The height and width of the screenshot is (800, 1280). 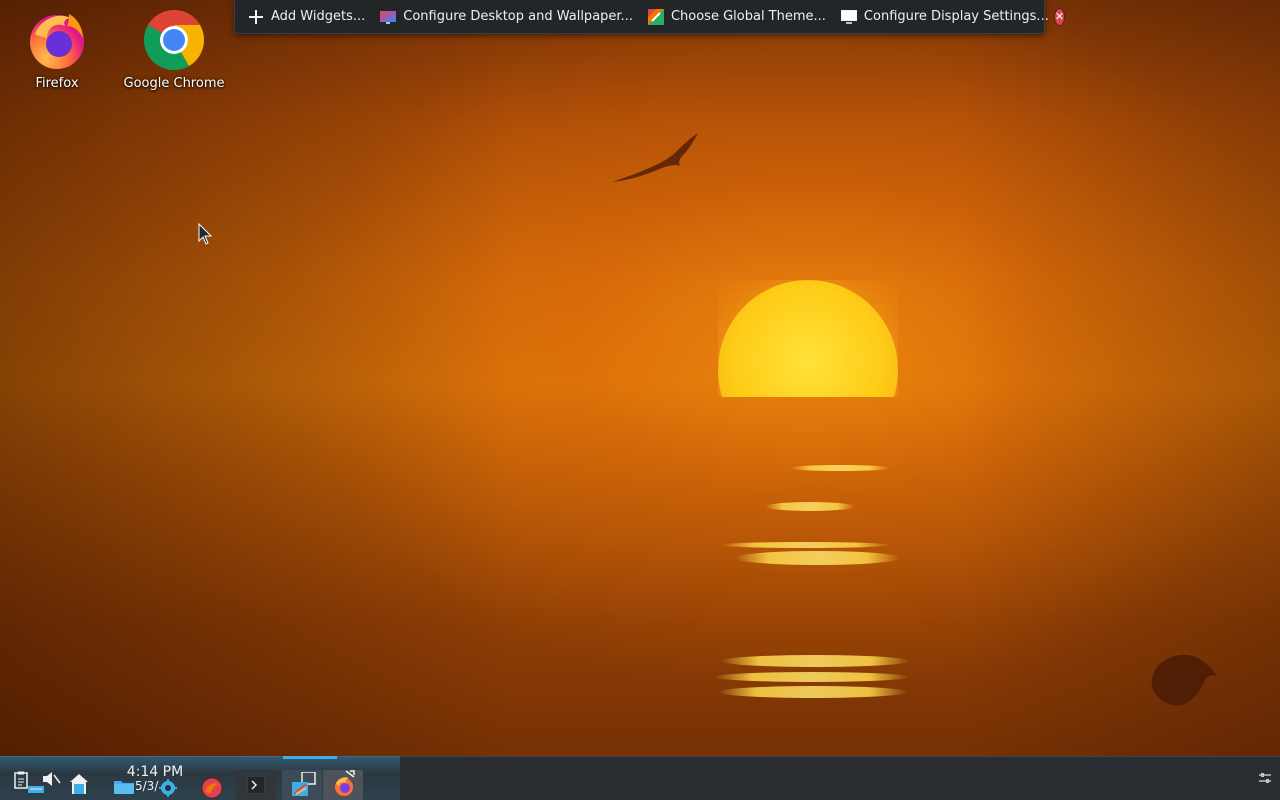 I want to click on pointer-overlay-icon, so click(x=350, y=774).